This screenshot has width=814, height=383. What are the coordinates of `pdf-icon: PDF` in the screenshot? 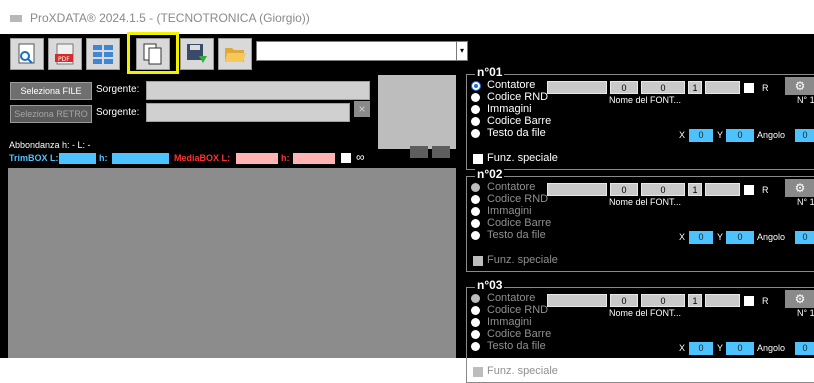 It's located at (64, 54).